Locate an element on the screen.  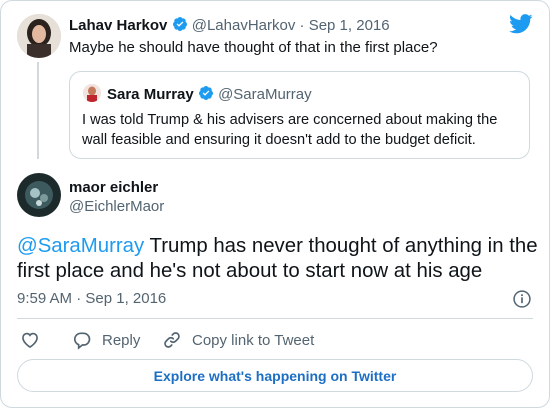
quoted-author-name: Sara Murray is located at coordinates (150, 94).